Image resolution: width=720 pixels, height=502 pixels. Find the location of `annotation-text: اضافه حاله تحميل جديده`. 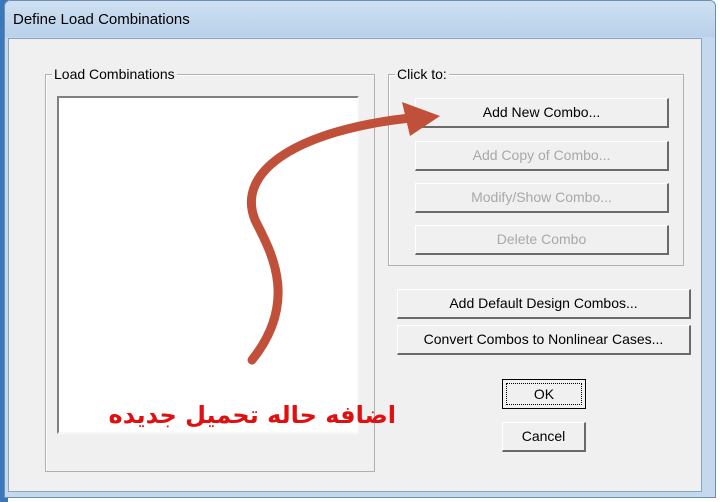

annotation-text: اضافه حاله تحميل جديده is located at coordinates (252, 415).